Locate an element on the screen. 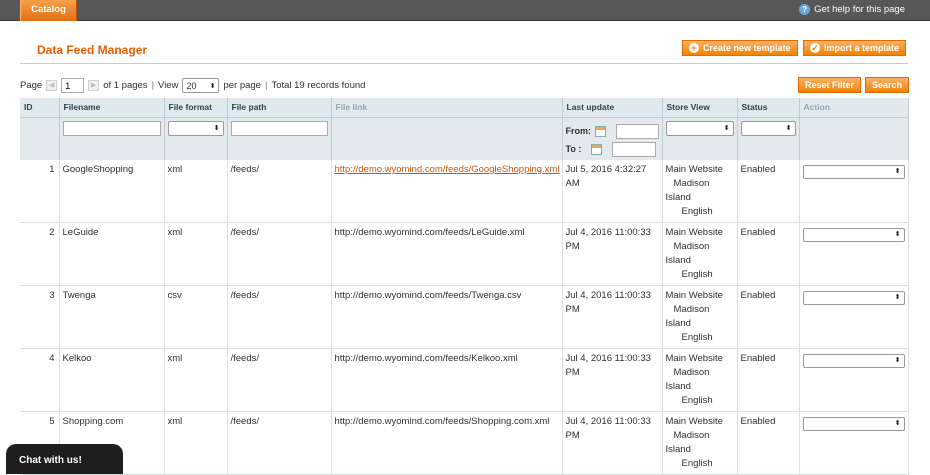 The width and height of the screenshot is (930, 475). help-label: Get help for this page is located at coordinates (859, 9).